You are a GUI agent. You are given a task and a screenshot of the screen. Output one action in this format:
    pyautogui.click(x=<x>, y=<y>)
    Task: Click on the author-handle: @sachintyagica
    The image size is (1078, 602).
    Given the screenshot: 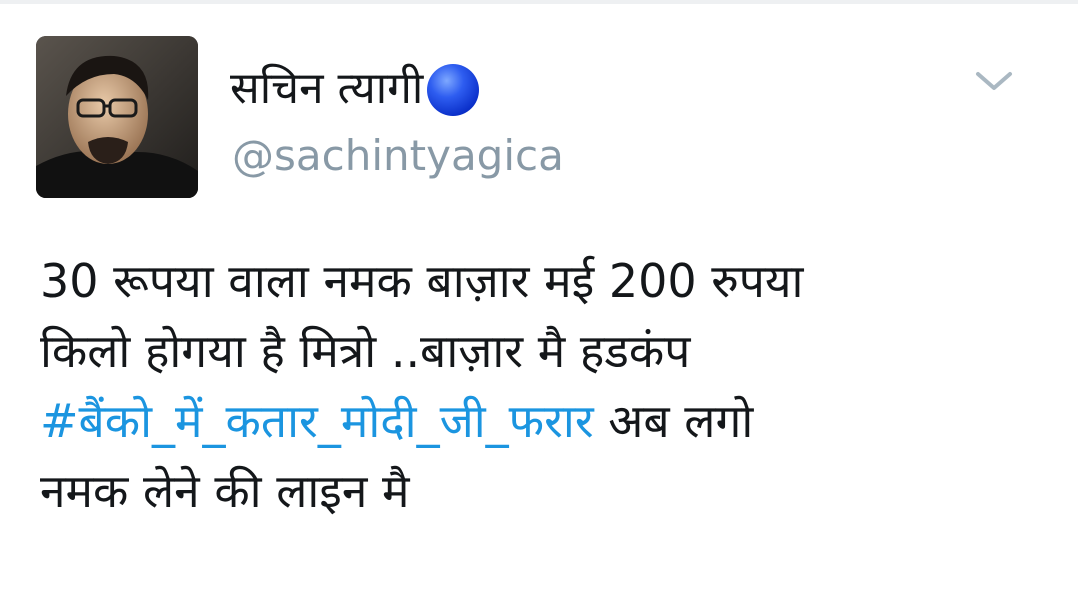 What is the action you would take?
    pyautogui.click(x=398, y=156)
    